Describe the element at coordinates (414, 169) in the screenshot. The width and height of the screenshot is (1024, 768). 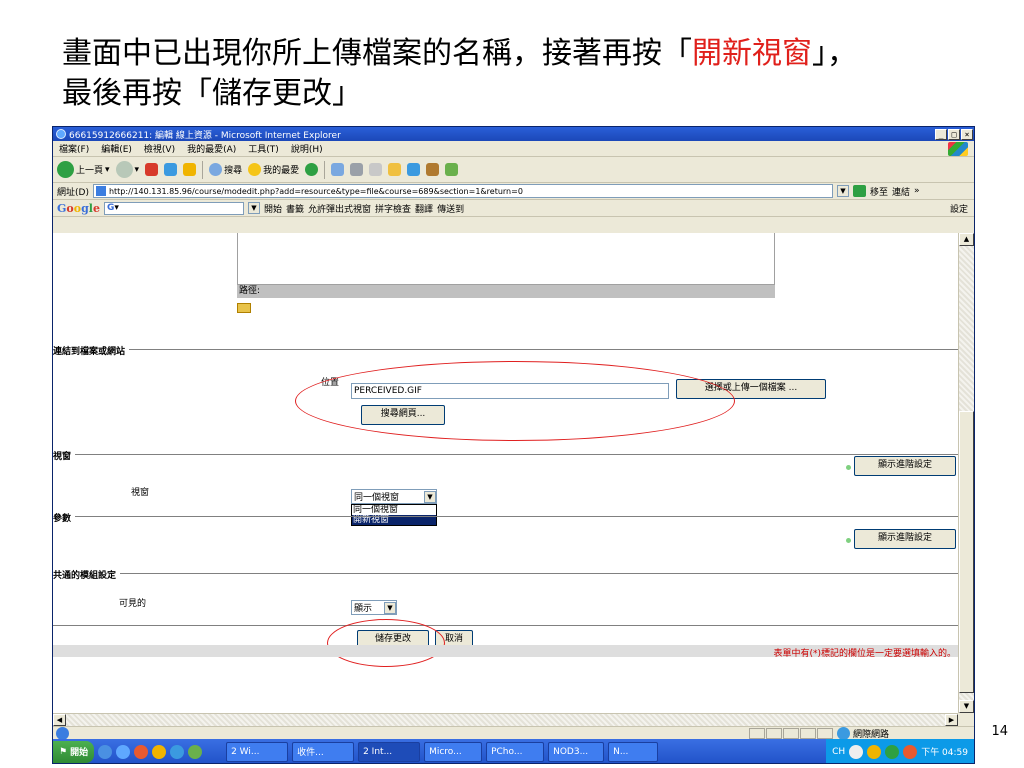
I see `messenger-icon` at that location.